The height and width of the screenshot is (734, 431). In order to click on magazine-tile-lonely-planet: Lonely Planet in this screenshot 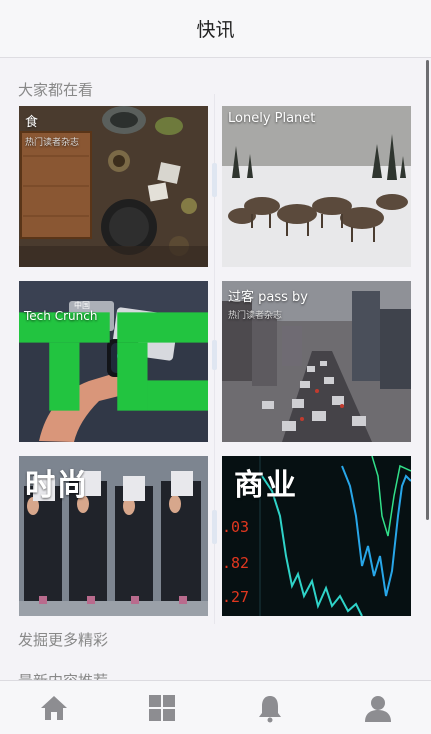, I will do `click(316, 186)`.